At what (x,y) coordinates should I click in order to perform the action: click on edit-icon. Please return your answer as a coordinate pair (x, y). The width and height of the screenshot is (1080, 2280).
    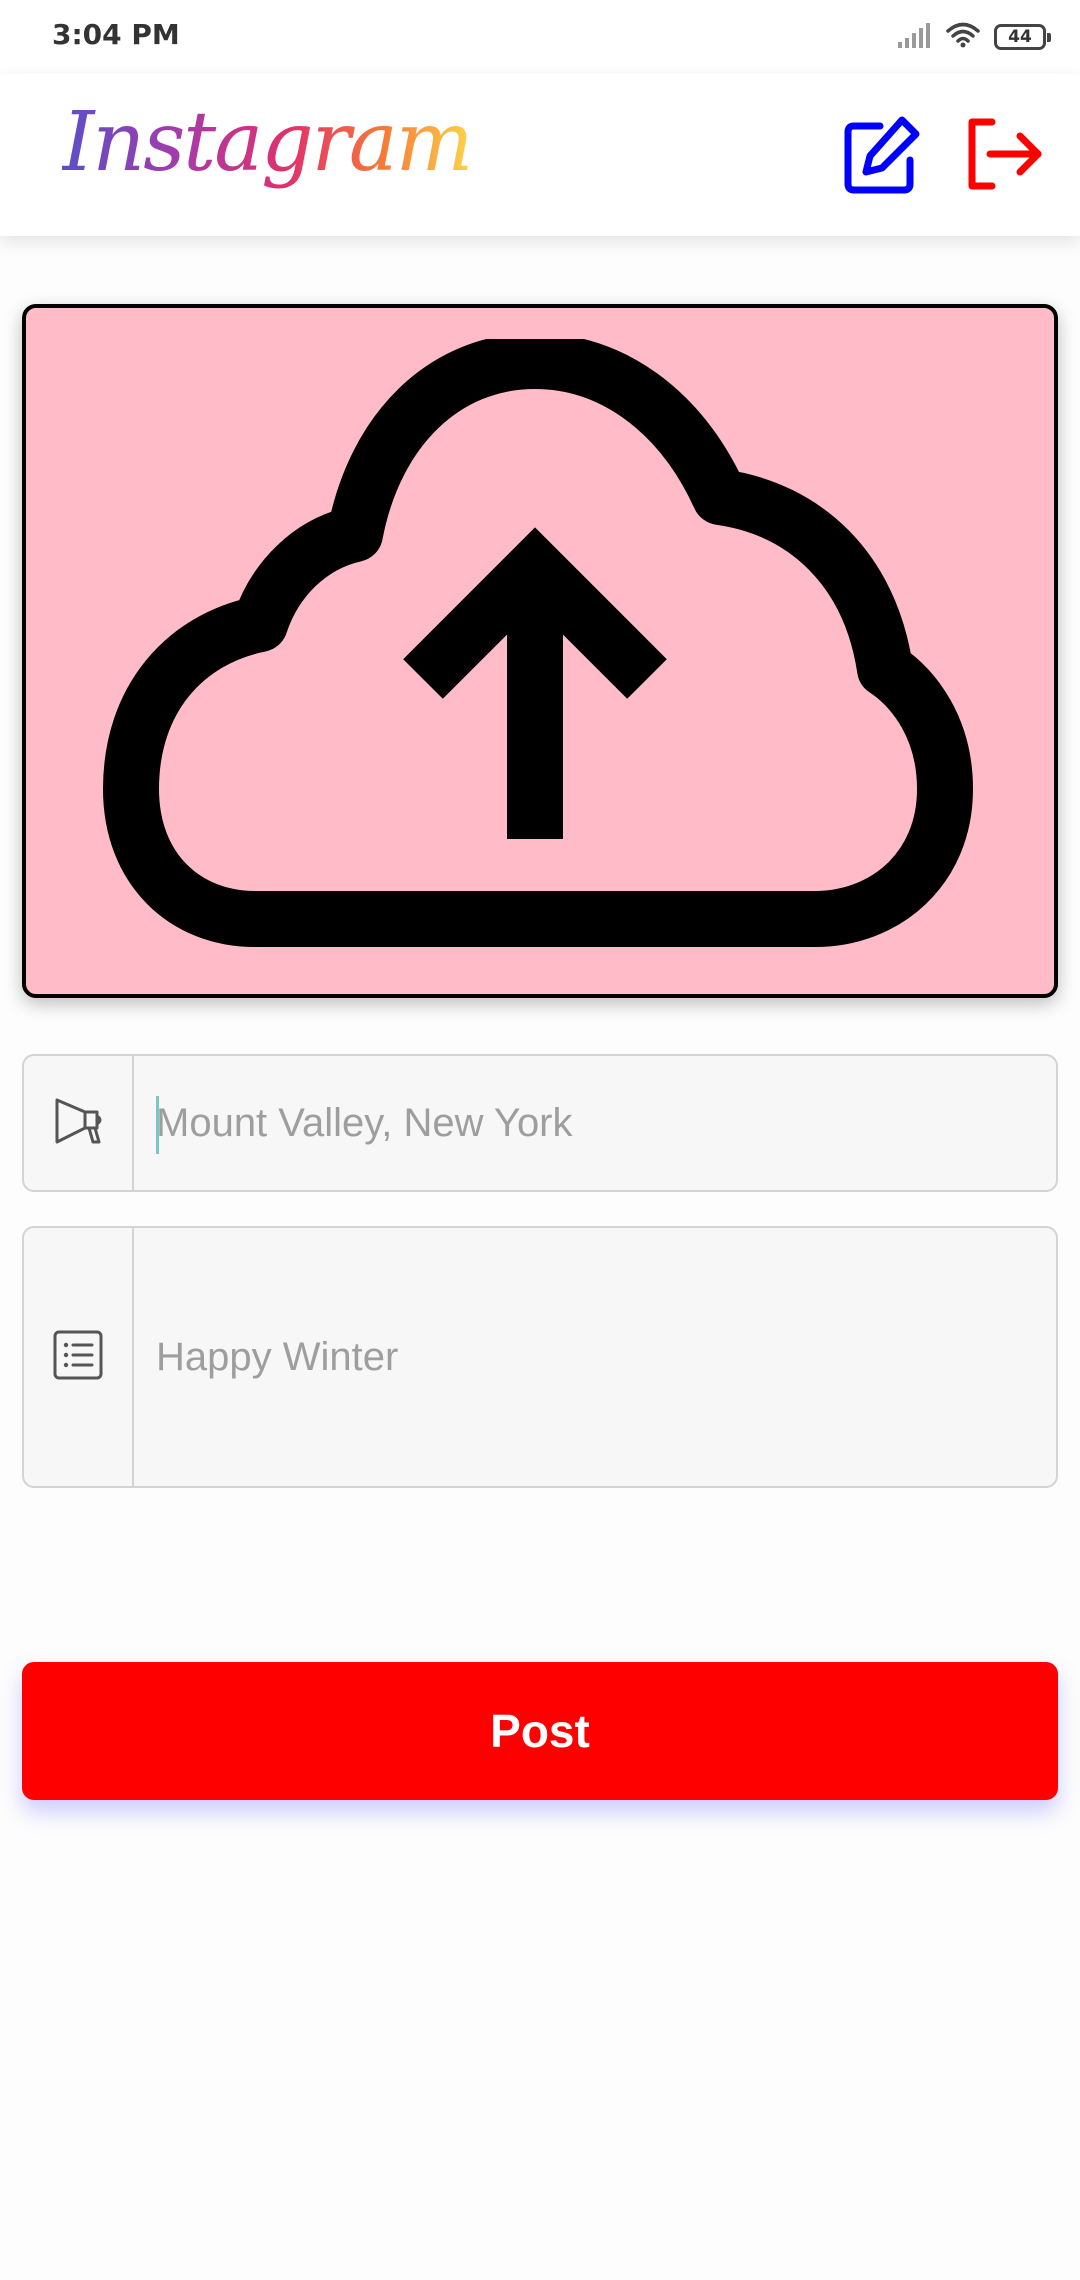
    Looking at the image, I should click on (880, 156).